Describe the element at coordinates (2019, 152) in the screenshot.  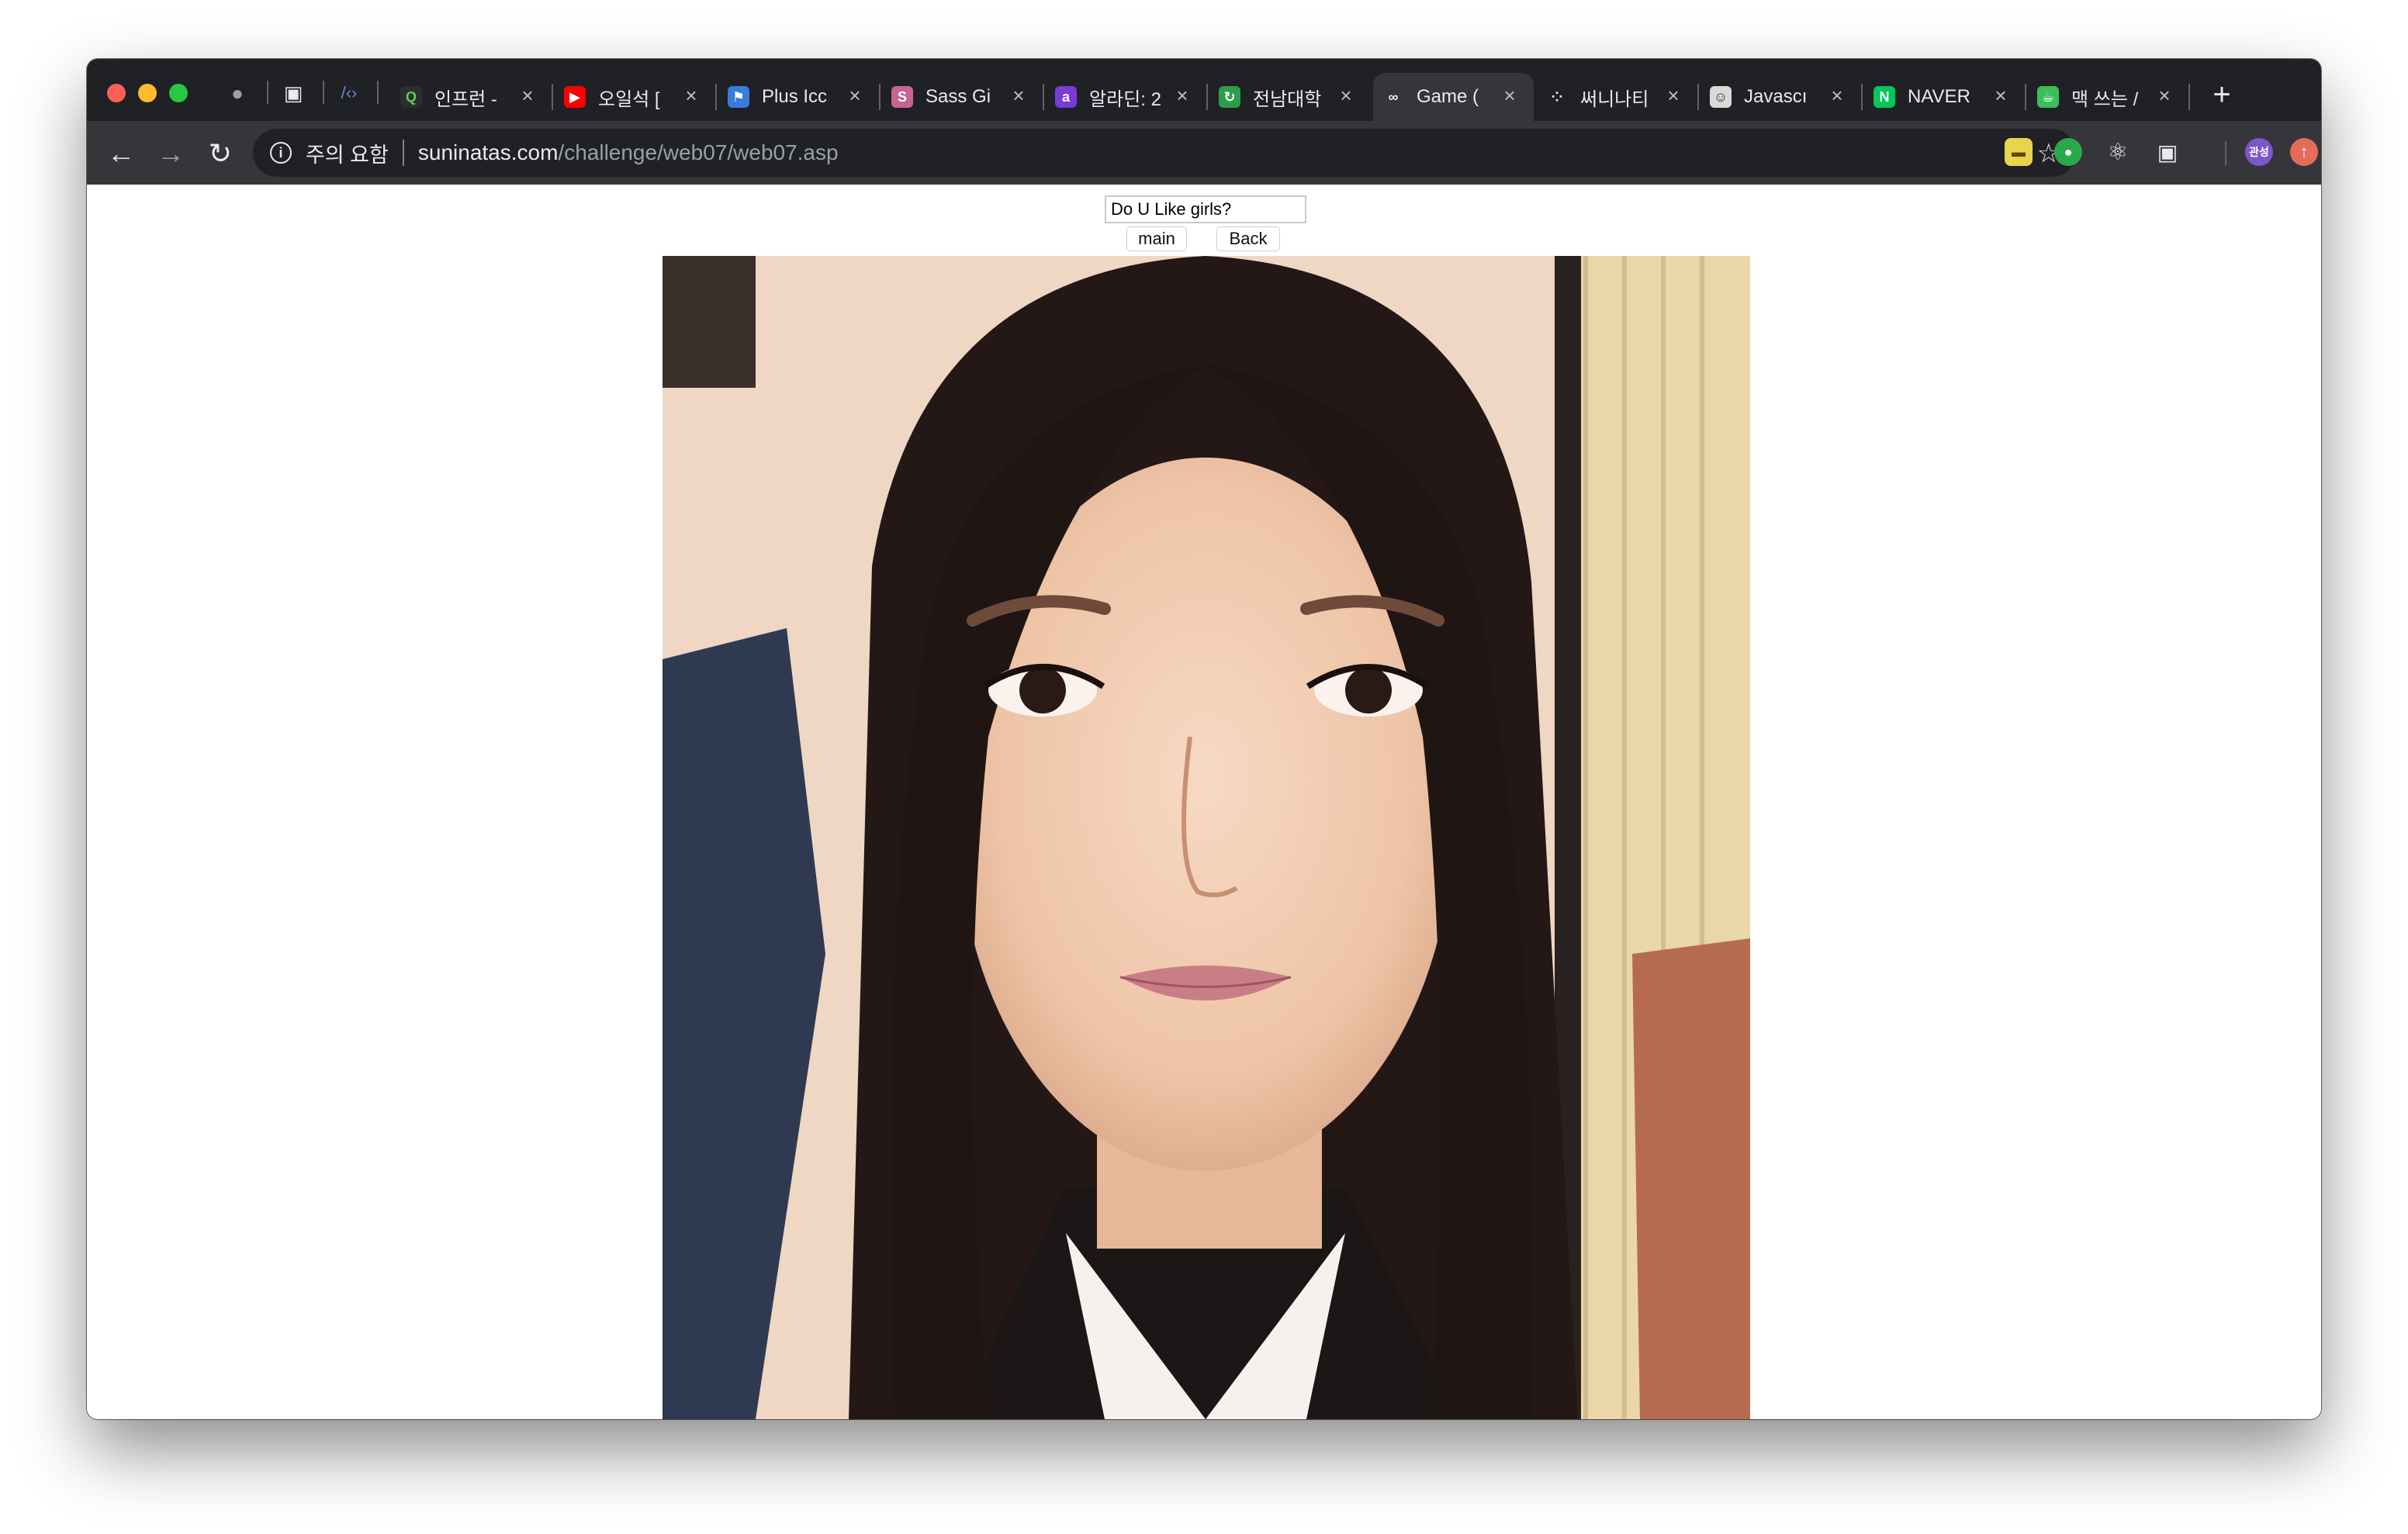
I see `extension-note-icon: ▬` at that location.